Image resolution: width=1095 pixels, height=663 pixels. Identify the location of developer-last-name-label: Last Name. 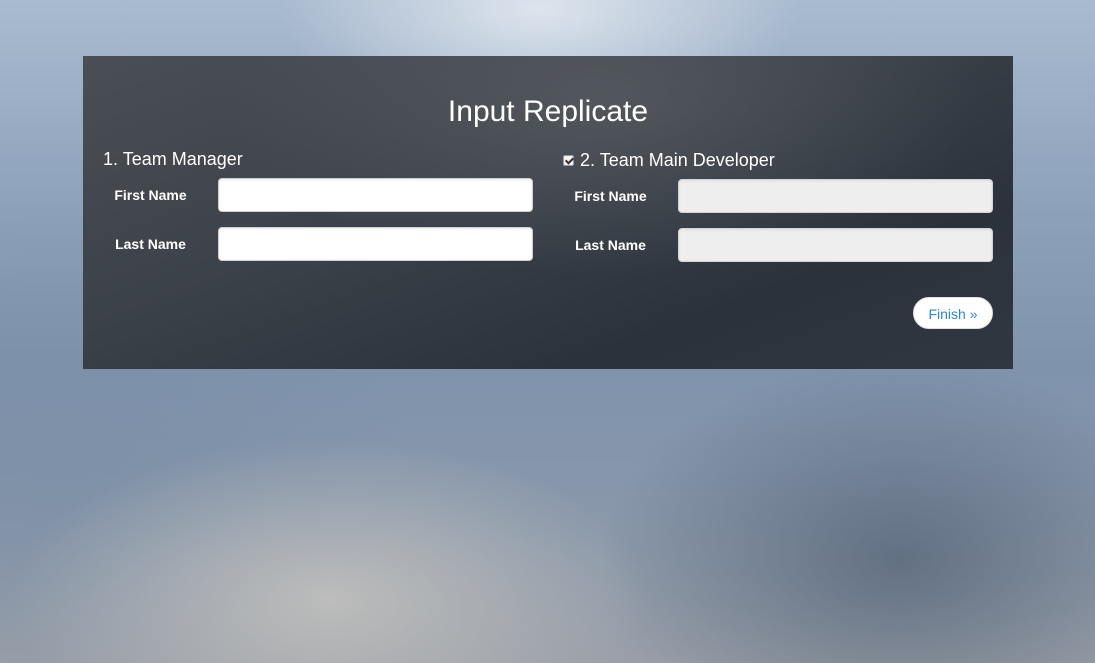
(610, 245).